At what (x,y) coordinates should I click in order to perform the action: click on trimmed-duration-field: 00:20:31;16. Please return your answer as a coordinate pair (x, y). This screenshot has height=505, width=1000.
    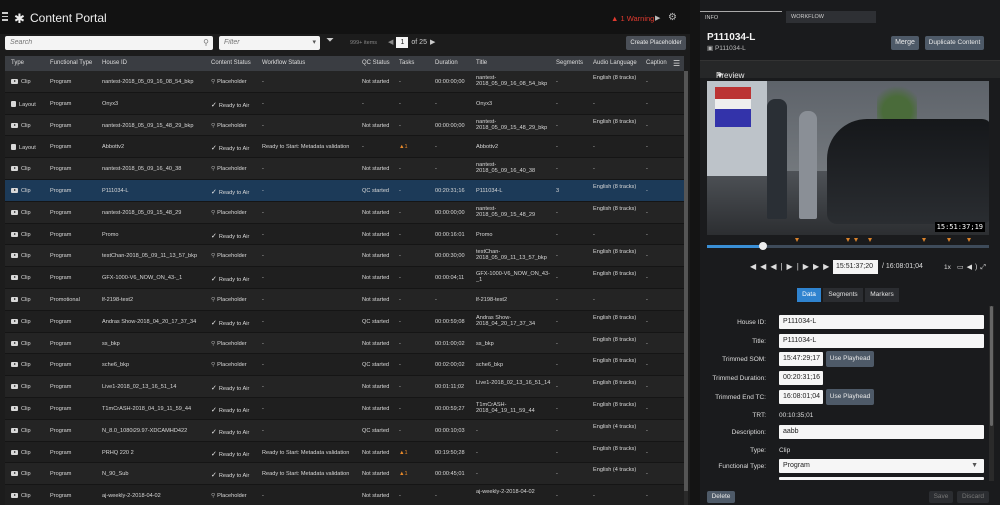
    Looking at the image, I should click on (801, 378).